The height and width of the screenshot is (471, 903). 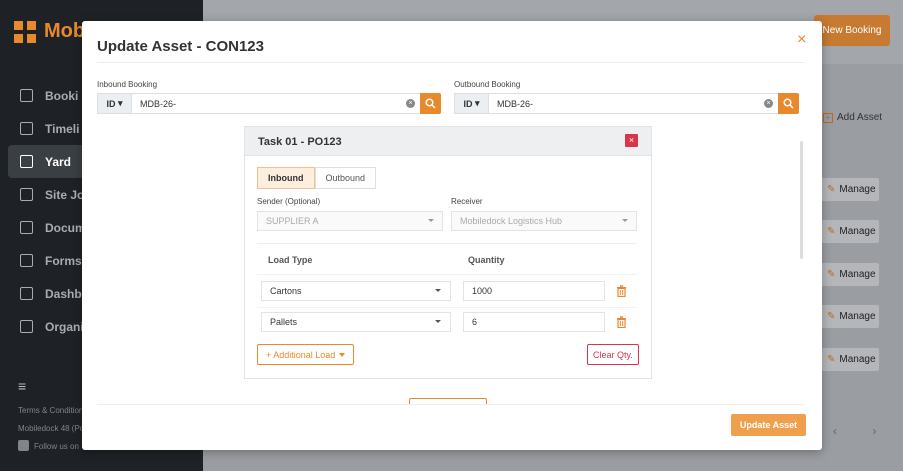 What do you see at coordinates (26, 293) in the screenshot?
I see `dashboard-icon` at bounding box center [26, 293].